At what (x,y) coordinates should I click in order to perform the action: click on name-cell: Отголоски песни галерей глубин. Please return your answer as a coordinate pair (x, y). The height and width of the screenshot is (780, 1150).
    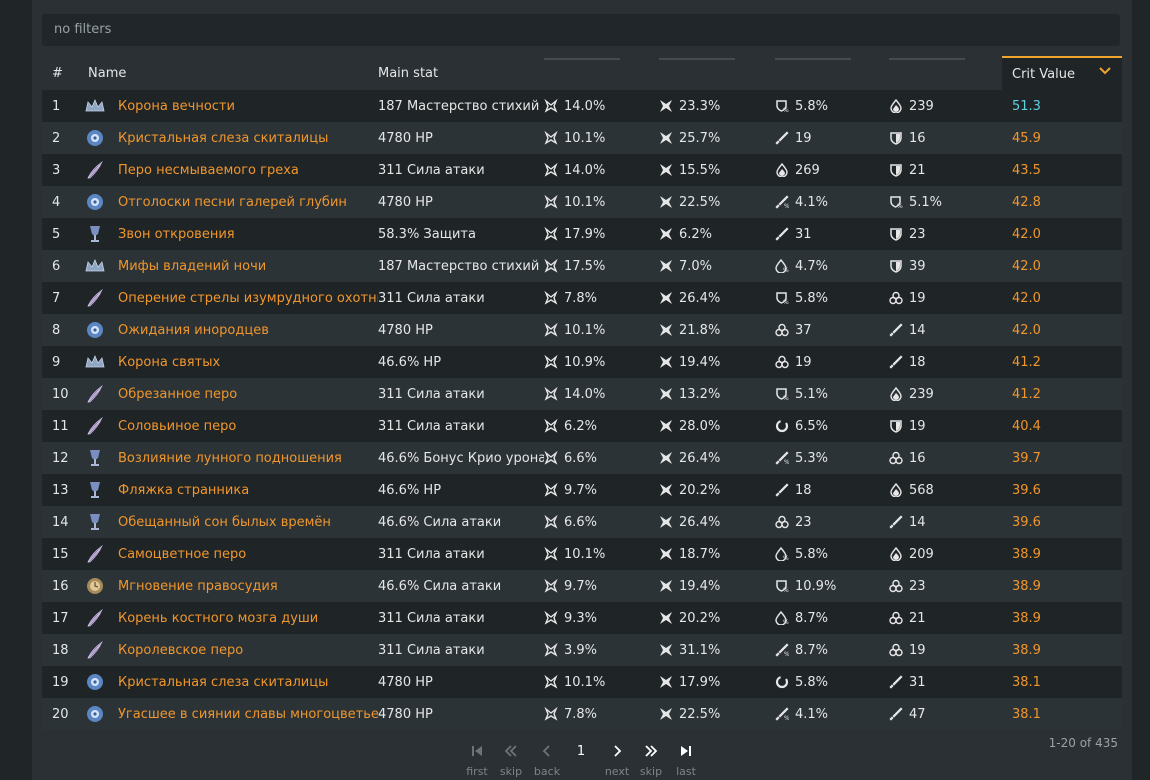
    Looking at the image, I should click on (228, 202).